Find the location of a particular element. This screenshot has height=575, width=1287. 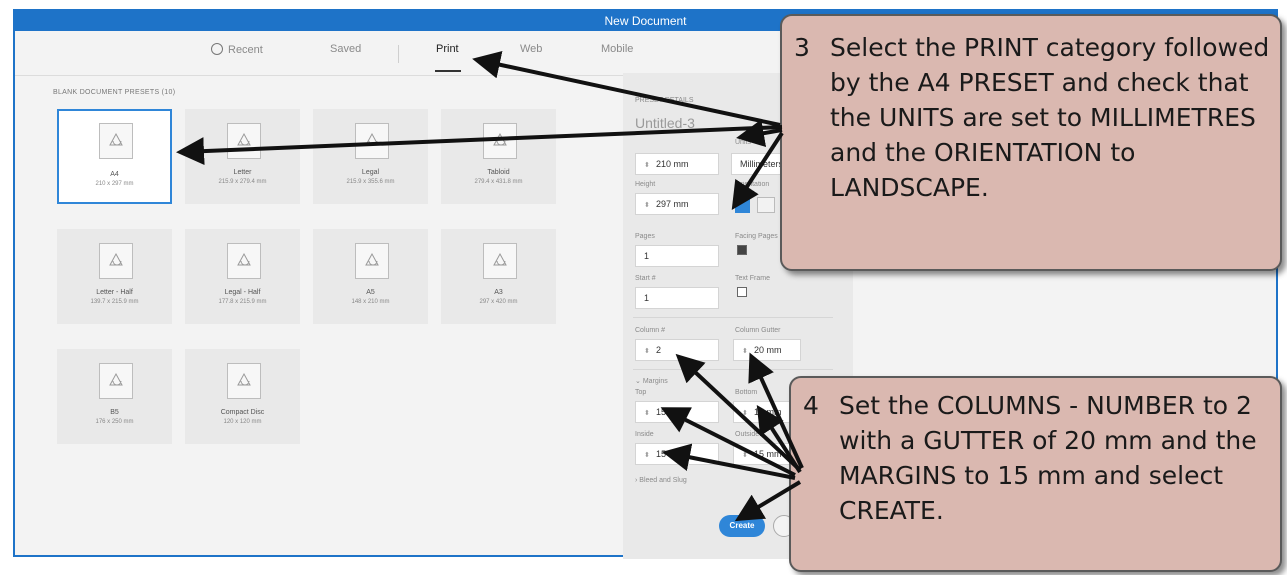

arrow-to-print-tab is located at coordinates (626, 88).